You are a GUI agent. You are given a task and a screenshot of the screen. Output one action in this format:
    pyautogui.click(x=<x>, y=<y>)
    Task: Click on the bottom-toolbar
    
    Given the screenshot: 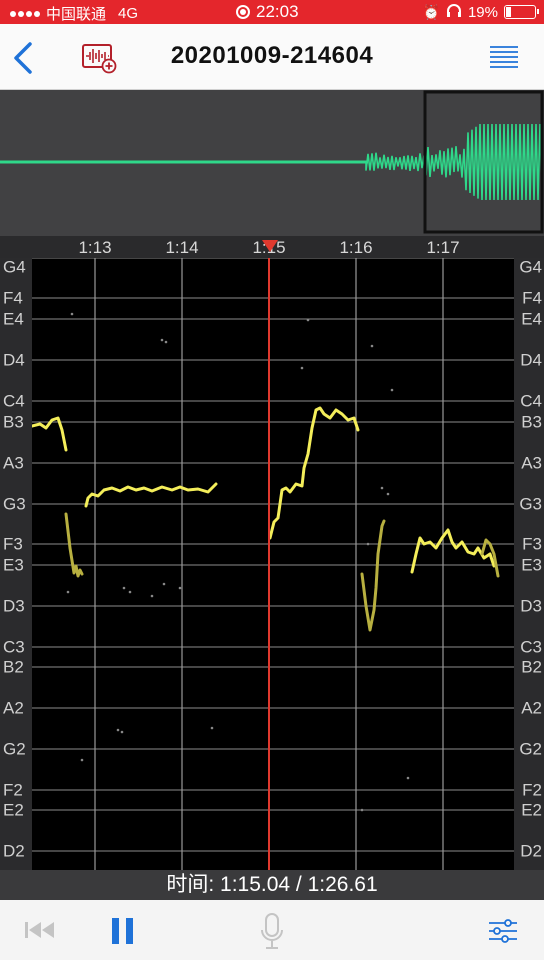 What is the action you would take?
    pyautogui.click(x=272, y=930)
    